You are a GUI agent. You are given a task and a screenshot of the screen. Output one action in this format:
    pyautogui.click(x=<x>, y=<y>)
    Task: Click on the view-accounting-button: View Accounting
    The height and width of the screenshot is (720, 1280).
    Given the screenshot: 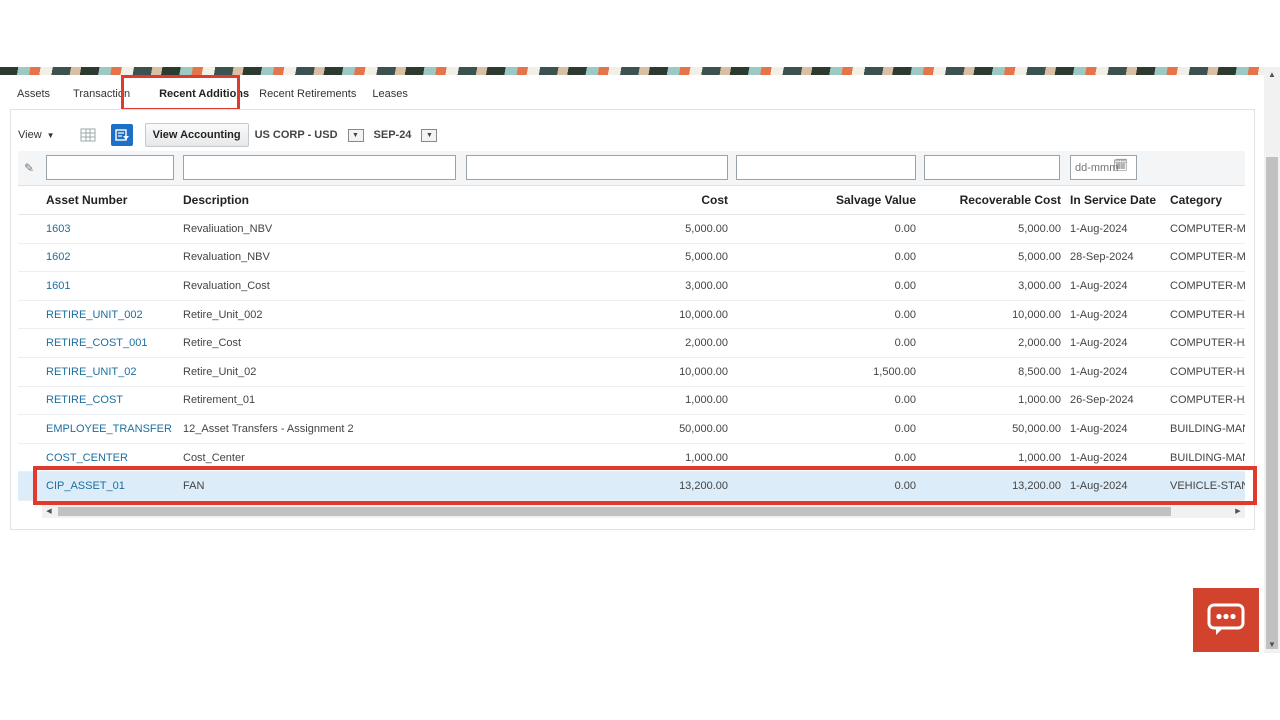 What is the action you would take?
    pyautogui.click(x=196, y=135)
    